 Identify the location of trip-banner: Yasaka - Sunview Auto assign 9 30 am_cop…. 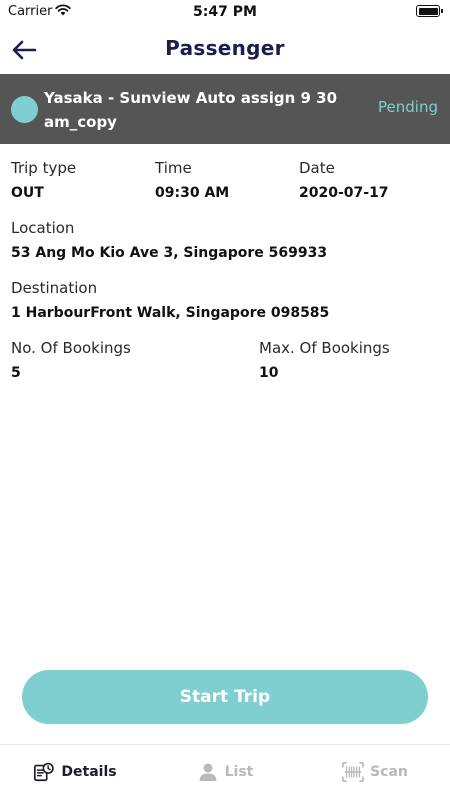
(225, 109).